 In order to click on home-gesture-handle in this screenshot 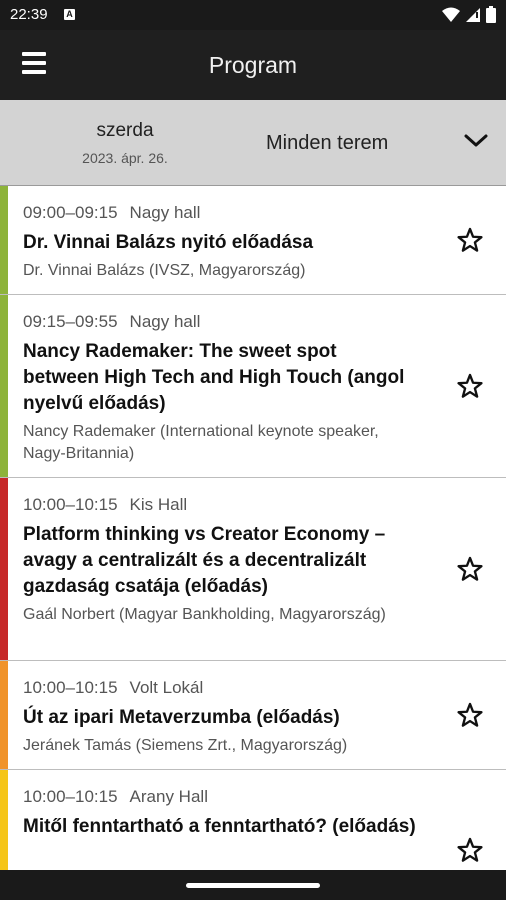, I will do `click(253, 885)`.